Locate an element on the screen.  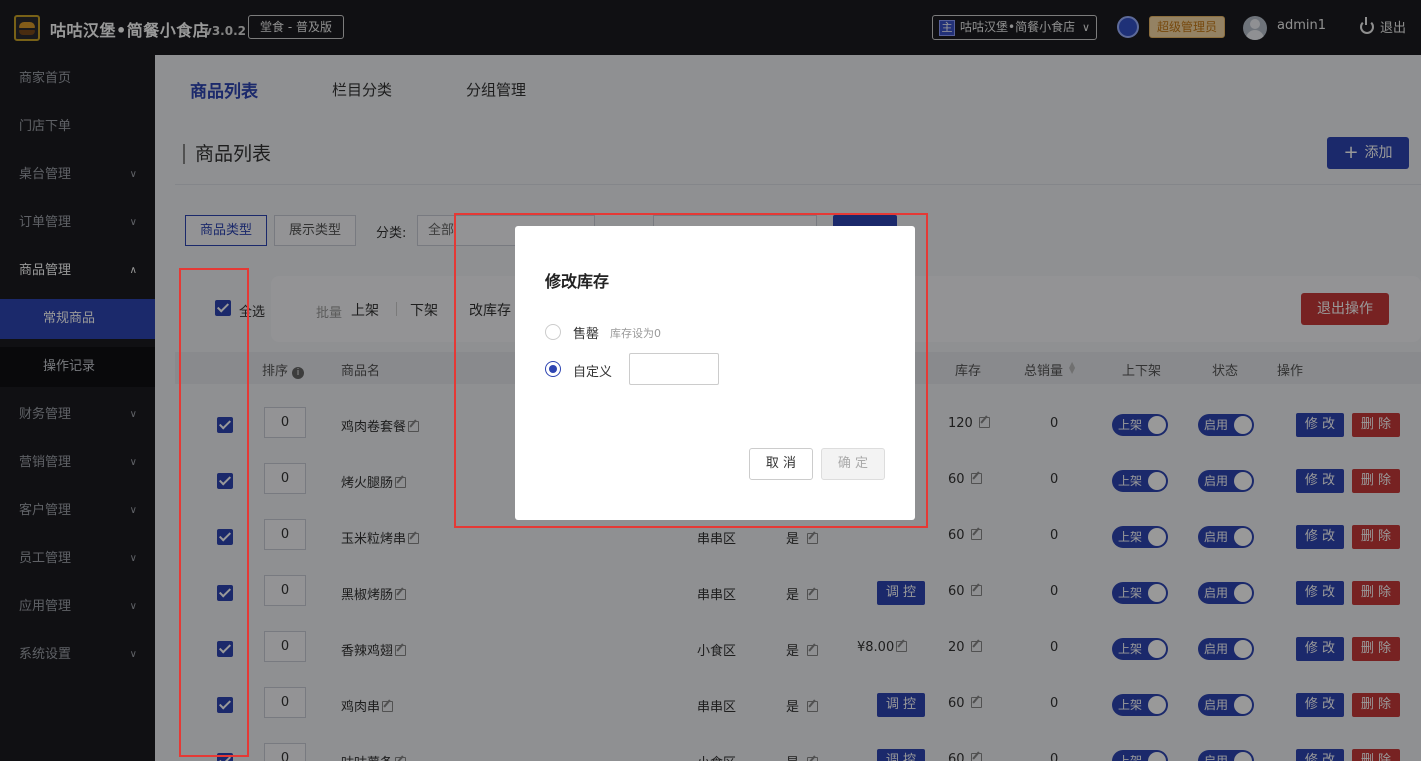
cancel-button: 取 消 is located at coordinates (781, 464).